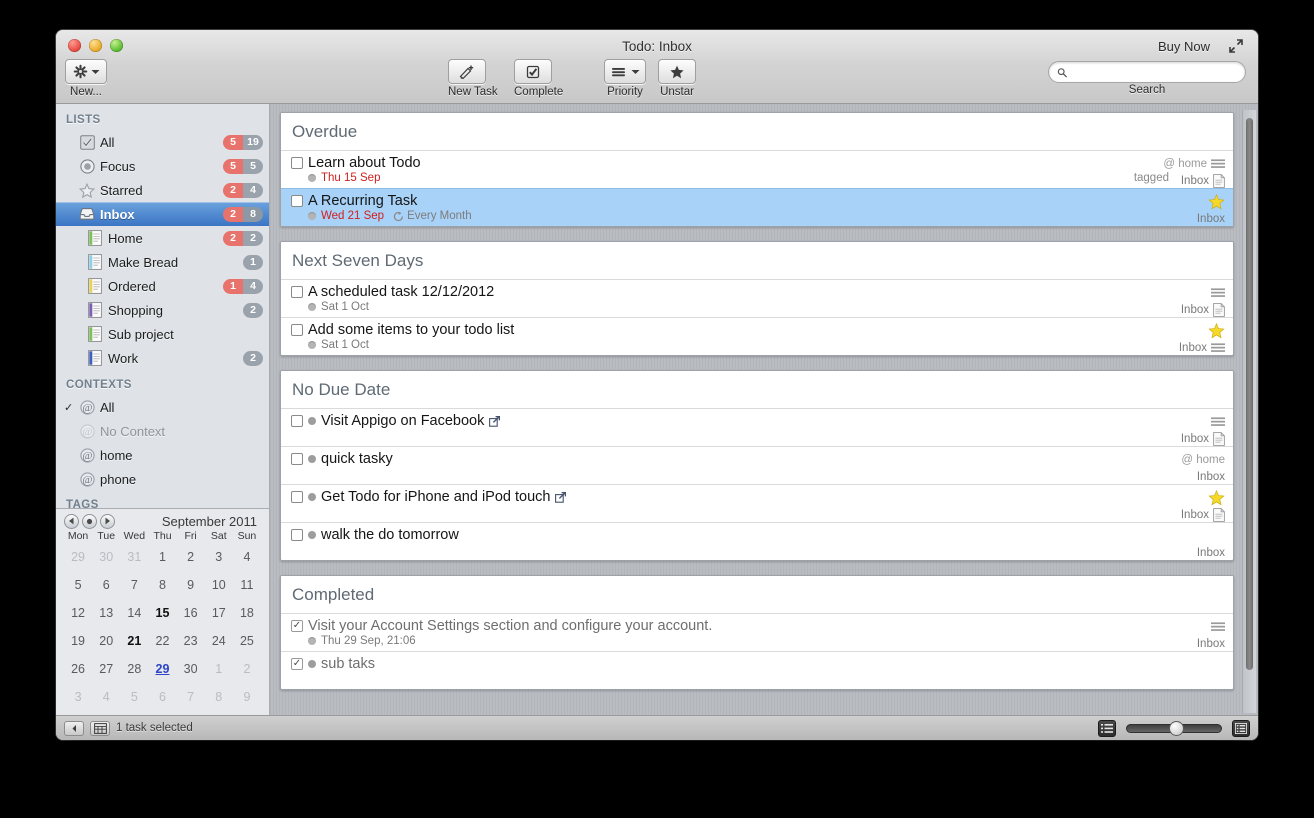 The image size is (1314, 818). I want to click on calendar-toggle-button, so click(100, 728).